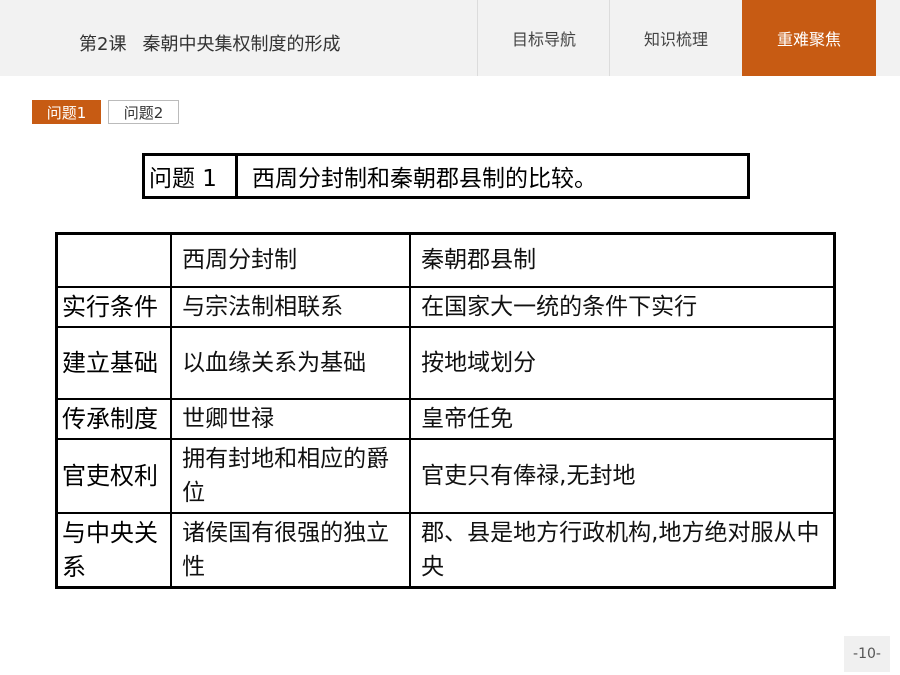 Image resolution: width=900 pixels, height=675 pixels. I want to click on table-header-row: 西周分封制 秦朝郡县制, so click(445, 260).